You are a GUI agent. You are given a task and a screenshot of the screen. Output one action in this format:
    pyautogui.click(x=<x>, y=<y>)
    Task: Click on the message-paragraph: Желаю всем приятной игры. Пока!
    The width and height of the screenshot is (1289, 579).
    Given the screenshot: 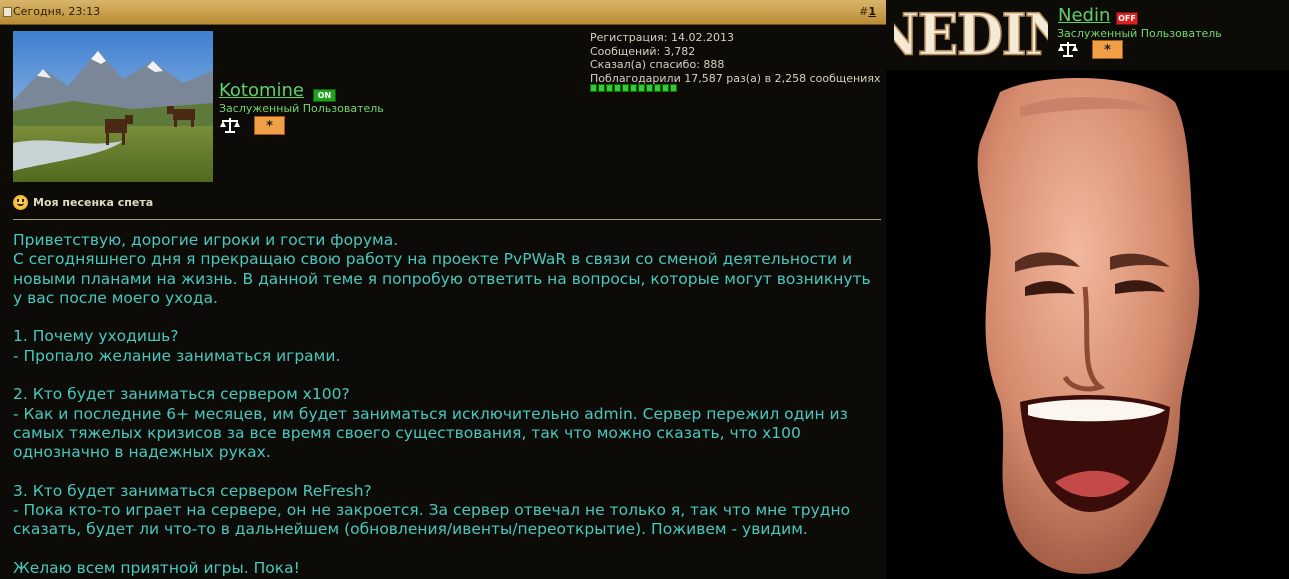 What is the action you would take?
    pyautogui.click(x=156, y=568)
    